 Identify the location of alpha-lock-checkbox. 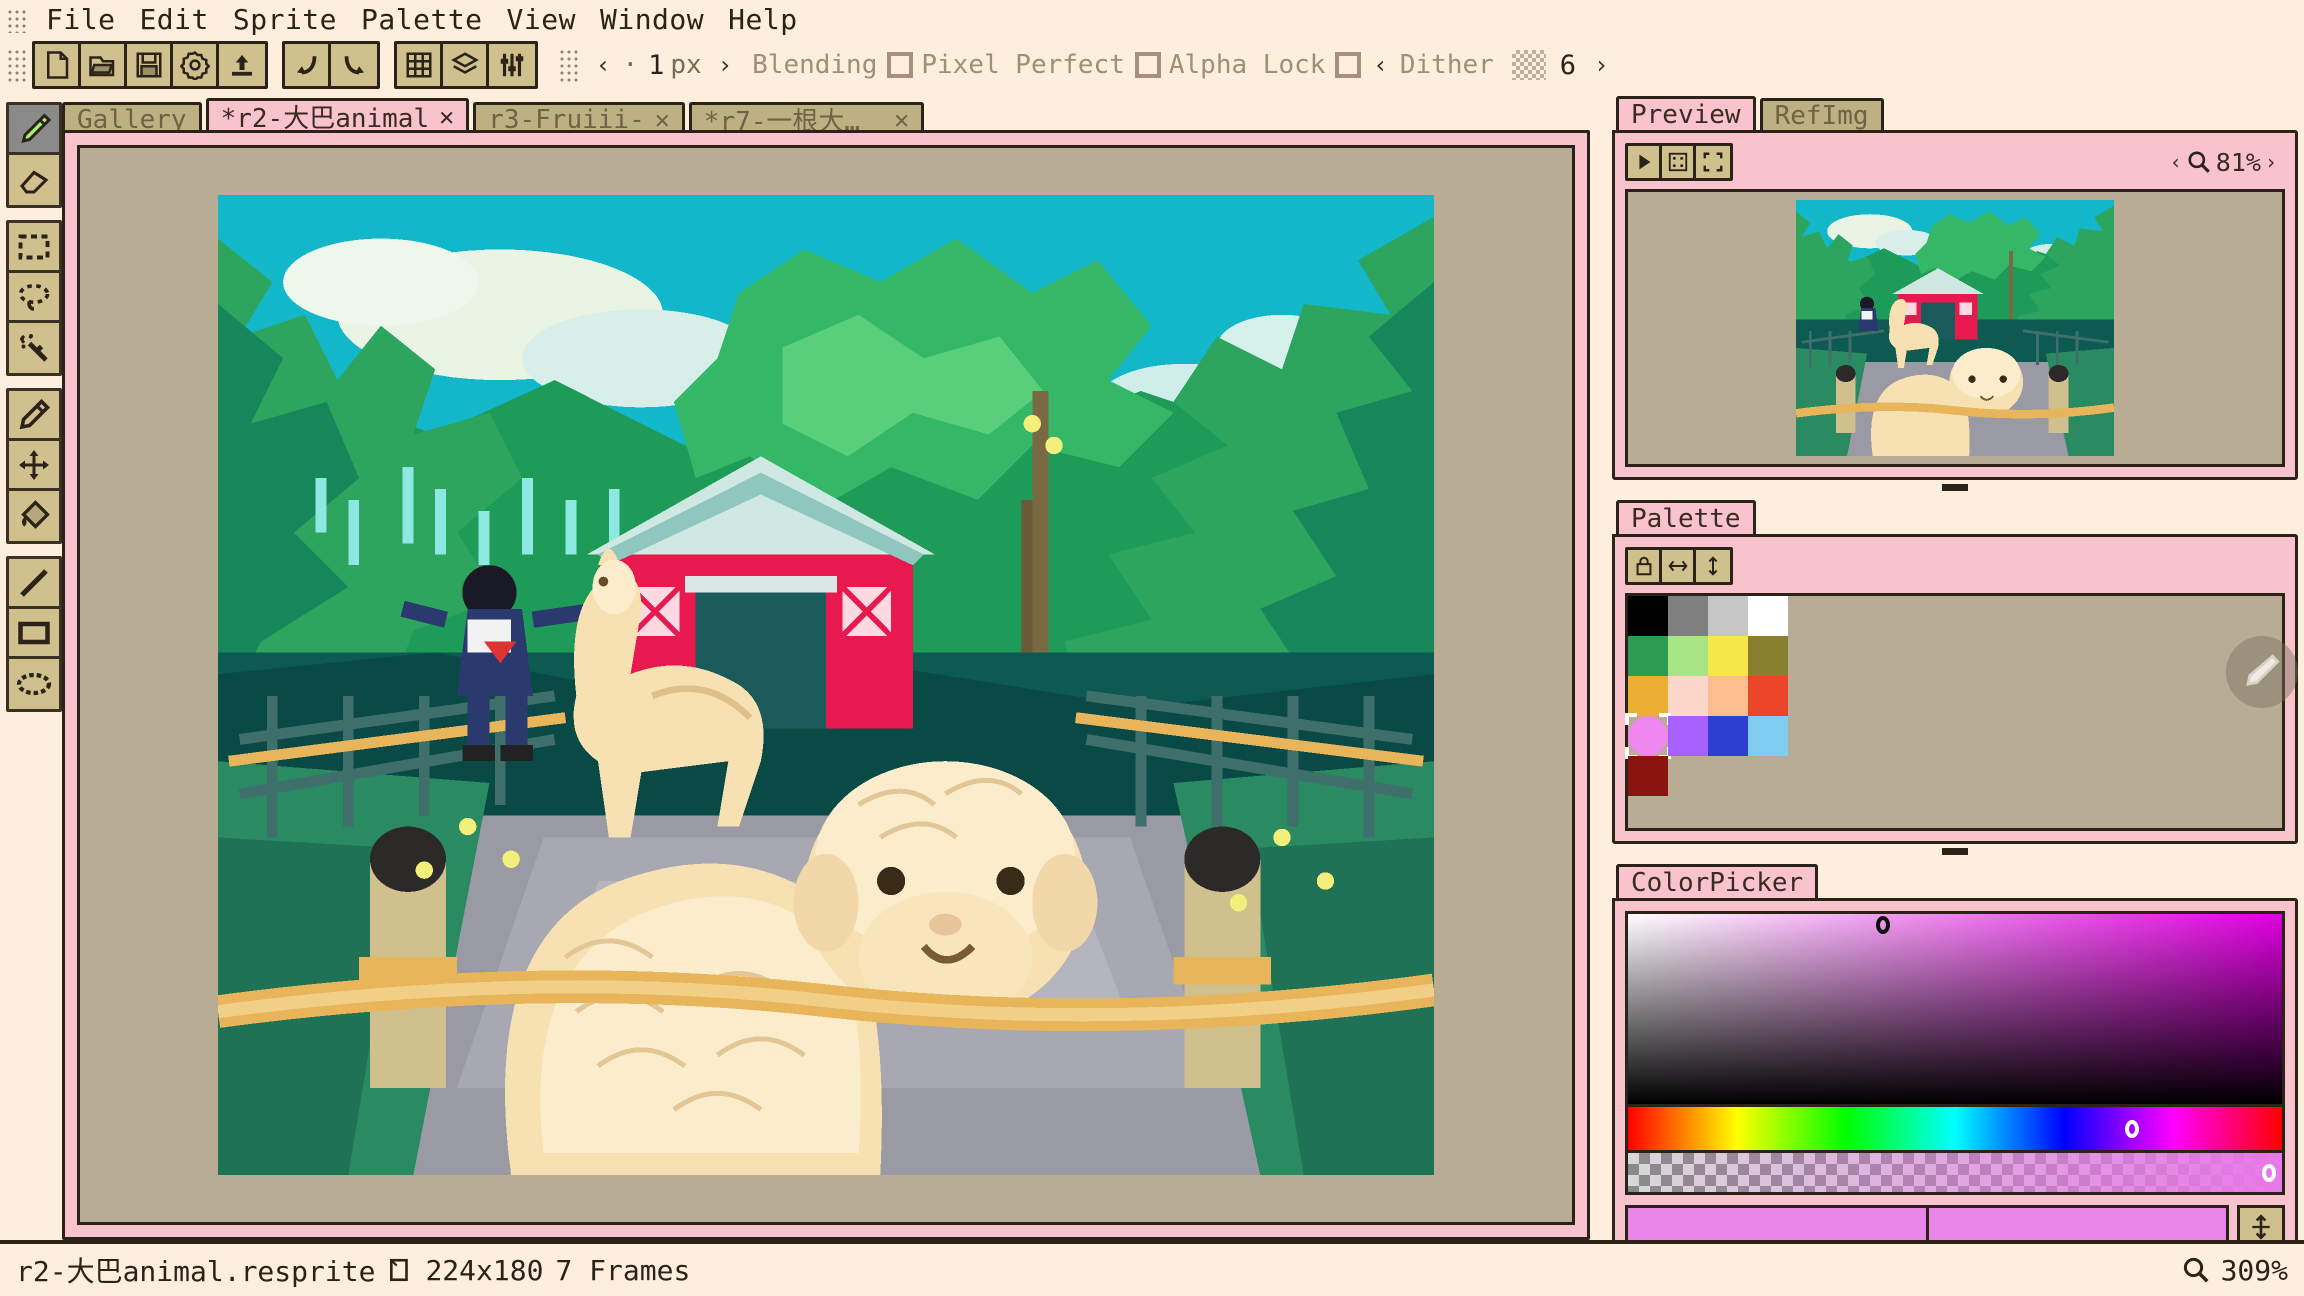
(1348, 65).